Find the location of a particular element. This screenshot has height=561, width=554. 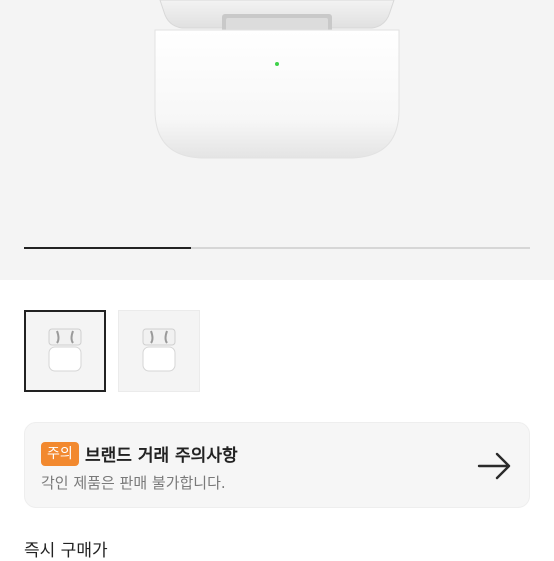

brand-trade-notice-card: 주의 브랜드 거래 주의사항 각인 제품은 판매 불가합니다. is located at coordinates (277, 465).